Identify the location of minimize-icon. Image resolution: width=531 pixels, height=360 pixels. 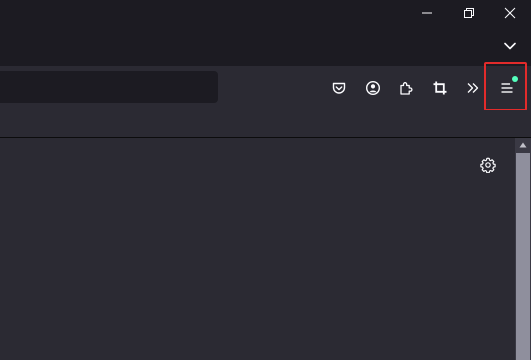
(427, 13).